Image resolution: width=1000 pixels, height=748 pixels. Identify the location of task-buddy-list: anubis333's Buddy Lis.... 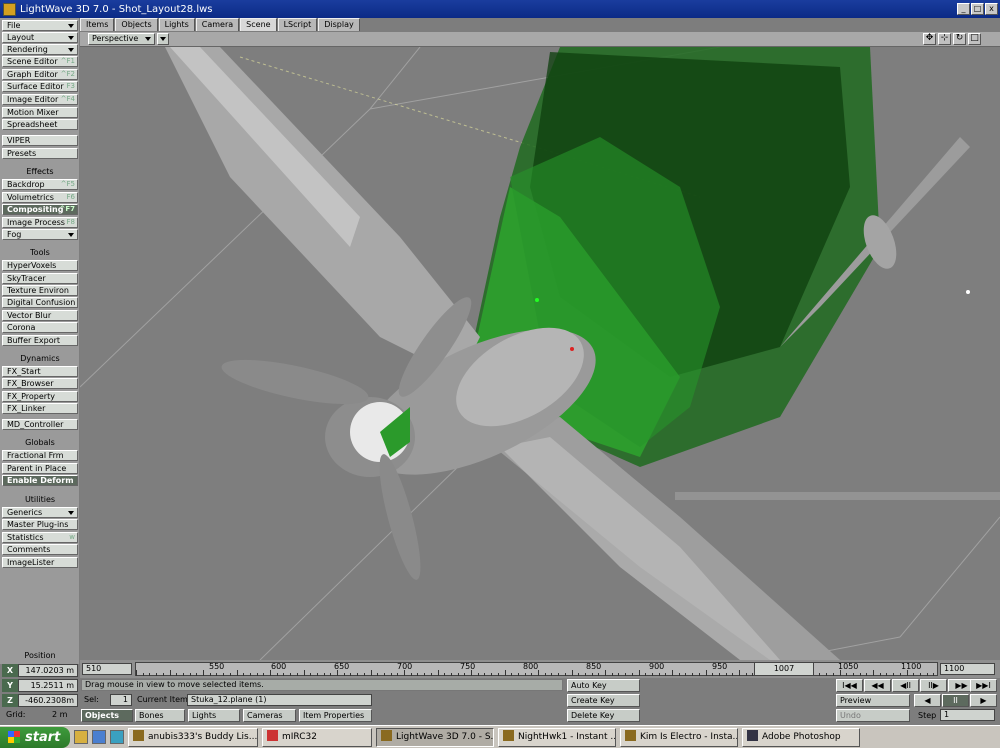
(193, 737).